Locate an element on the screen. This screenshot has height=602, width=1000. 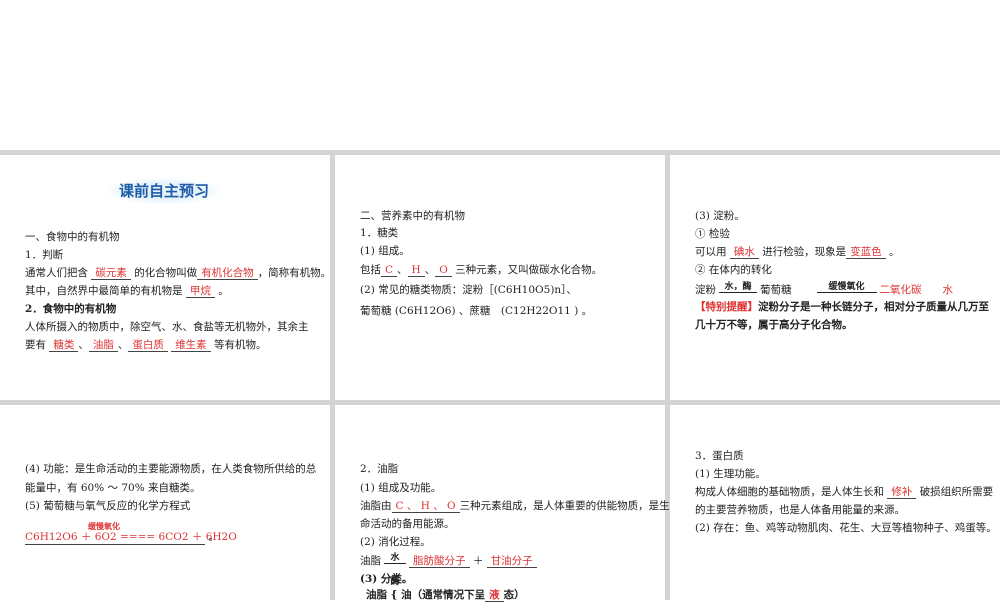
answer: 蛋白质 is located at coordinates (148, 345).